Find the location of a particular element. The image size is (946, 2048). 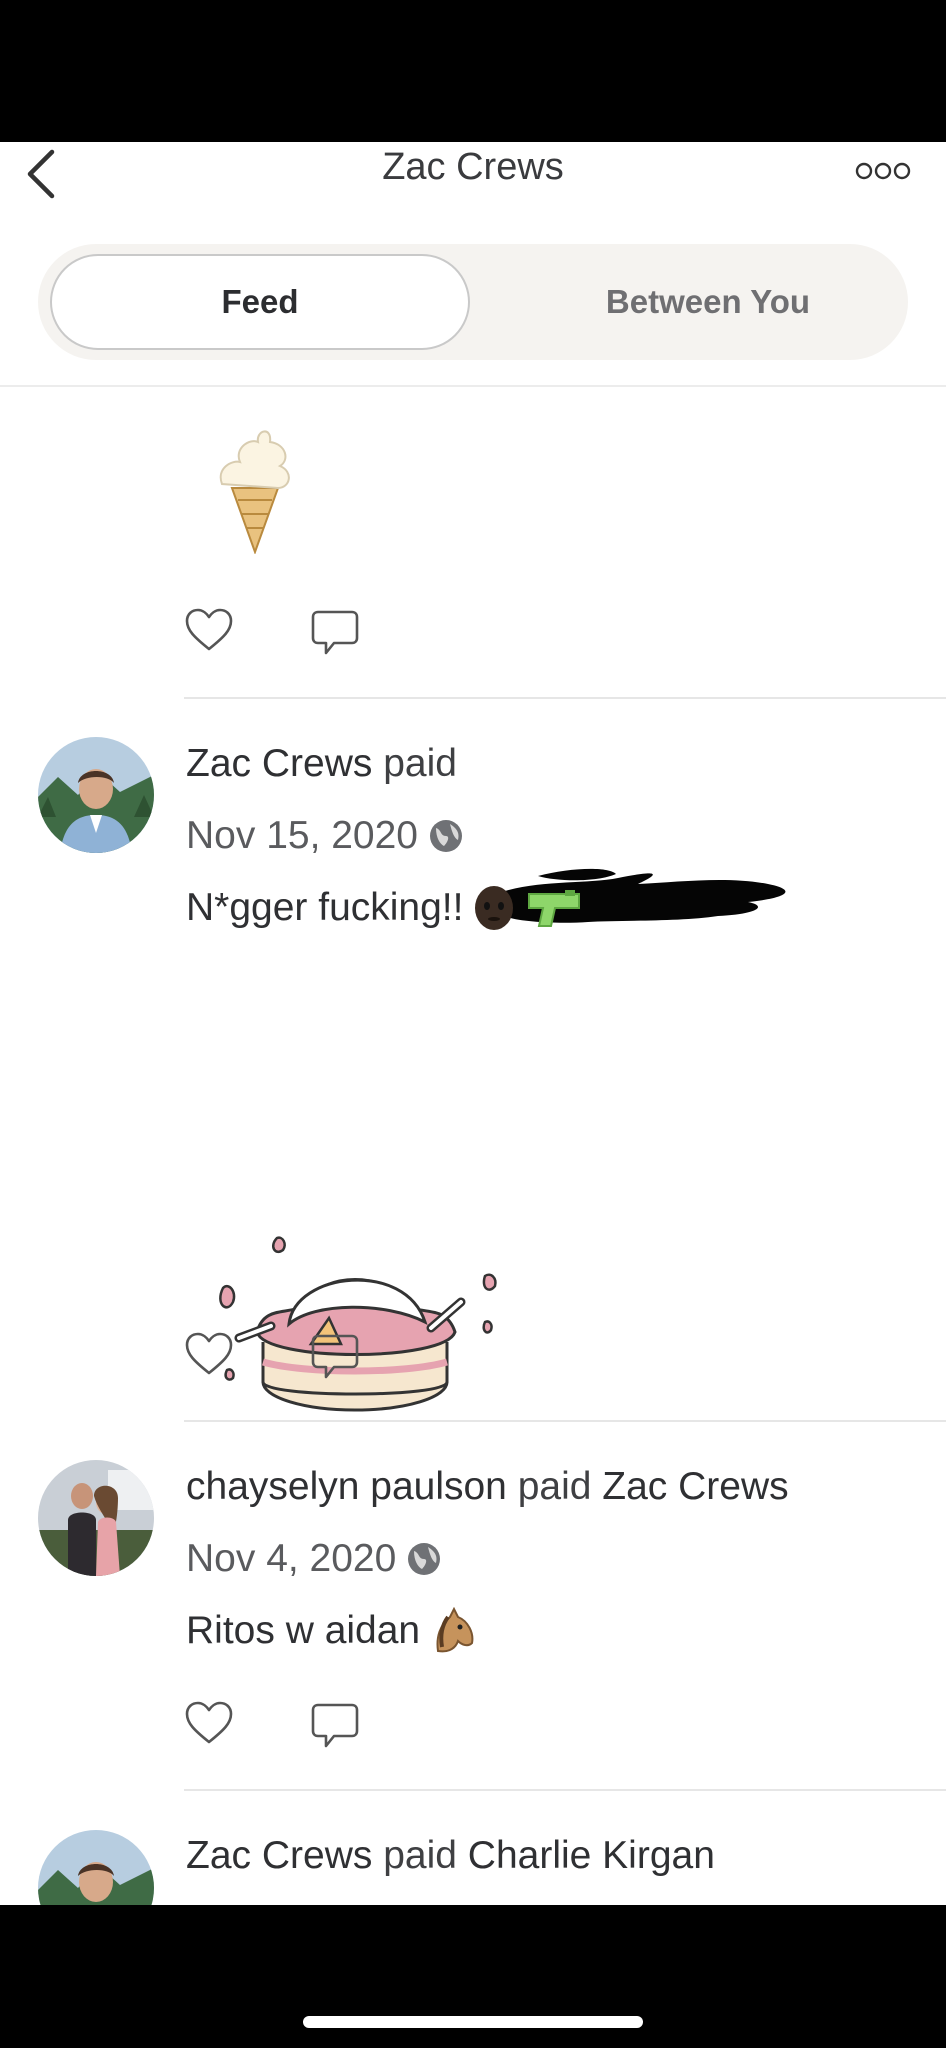

tab-feed: Feed is located at coordinates (260, 302).